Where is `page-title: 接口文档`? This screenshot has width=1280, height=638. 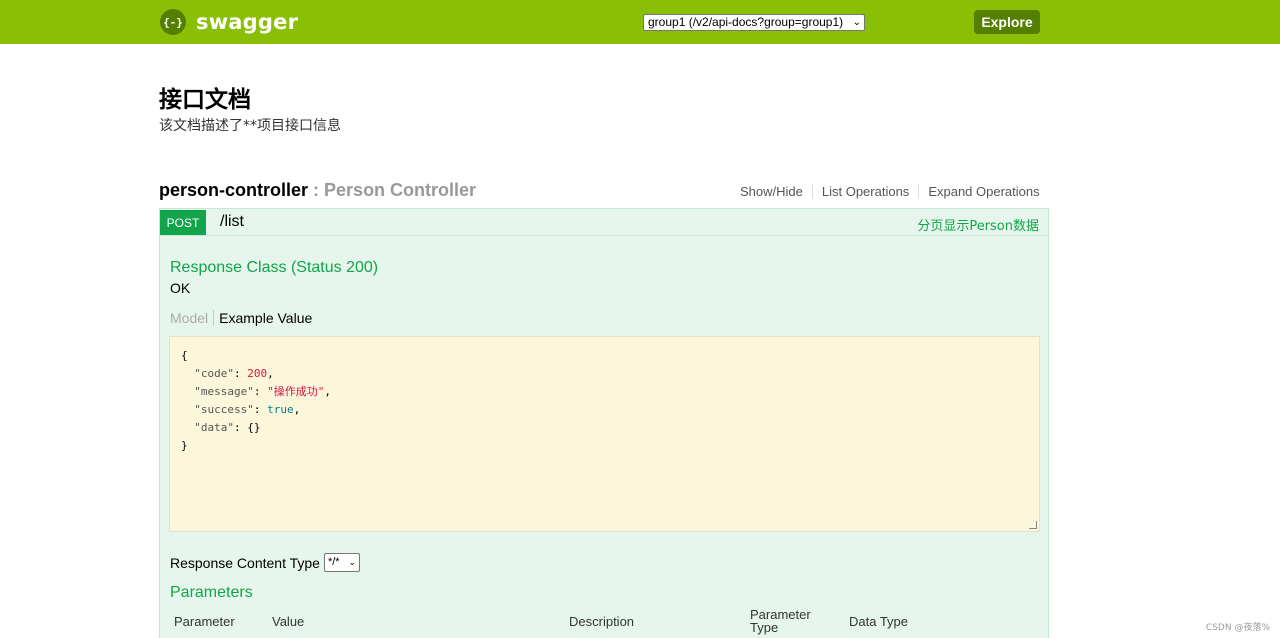
page-title: 接口文档 is located at coordinates (205, 100).